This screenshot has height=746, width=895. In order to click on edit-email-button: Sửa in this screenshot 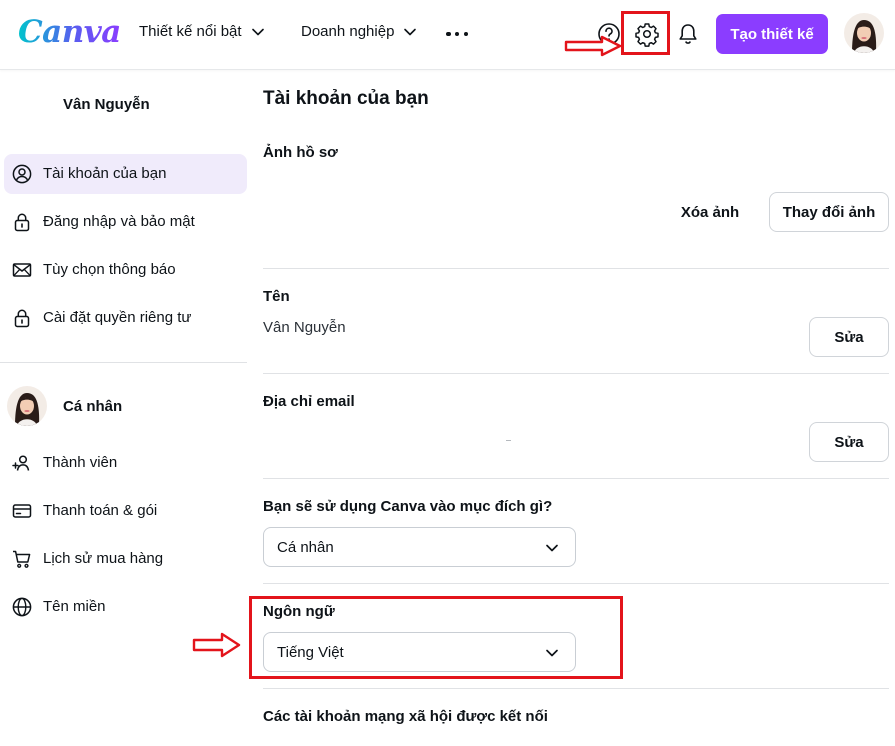, I will do `click(849, 442)`.